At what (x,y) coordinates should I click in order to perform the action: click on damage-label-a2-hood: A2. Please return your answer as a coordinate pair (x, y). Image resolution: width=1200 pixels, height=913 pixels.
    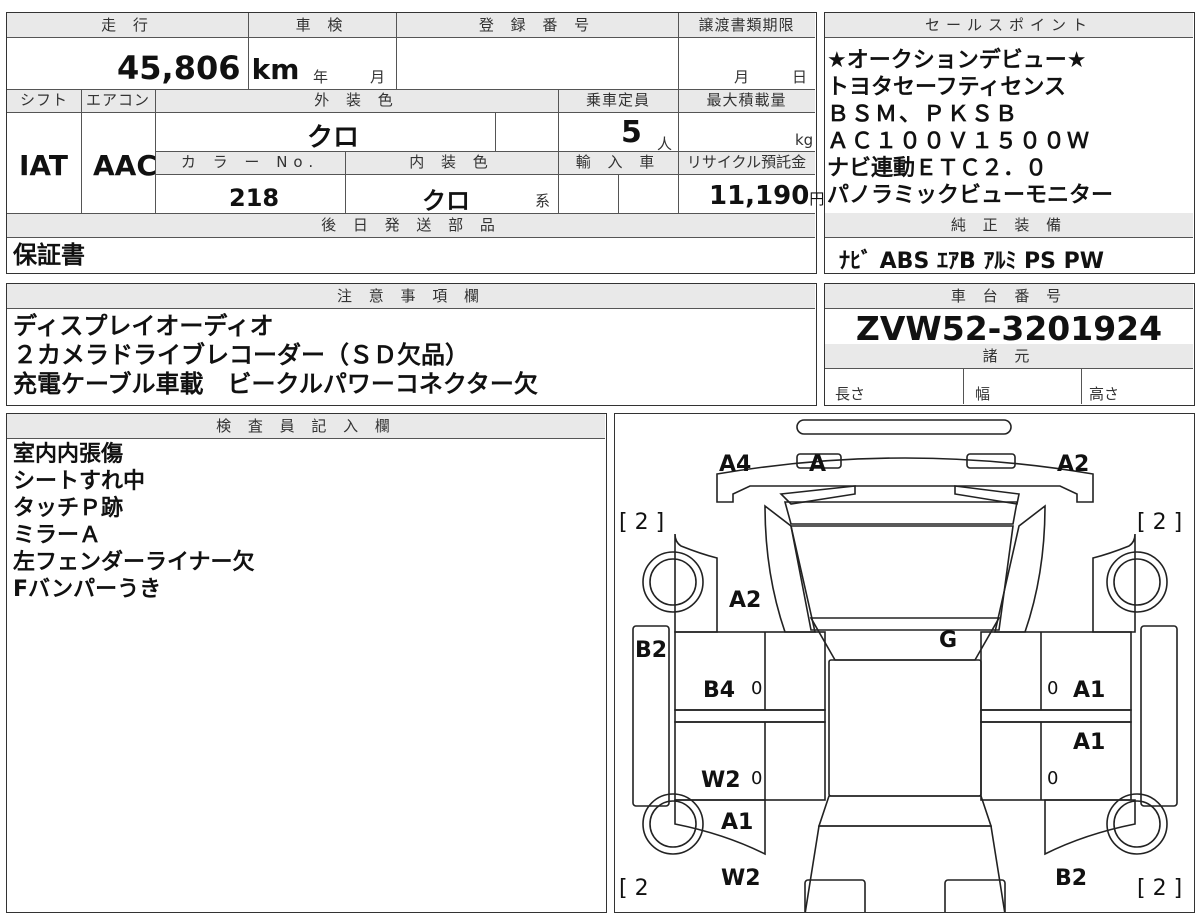
    Looking at the image, I should click on (745, 600).